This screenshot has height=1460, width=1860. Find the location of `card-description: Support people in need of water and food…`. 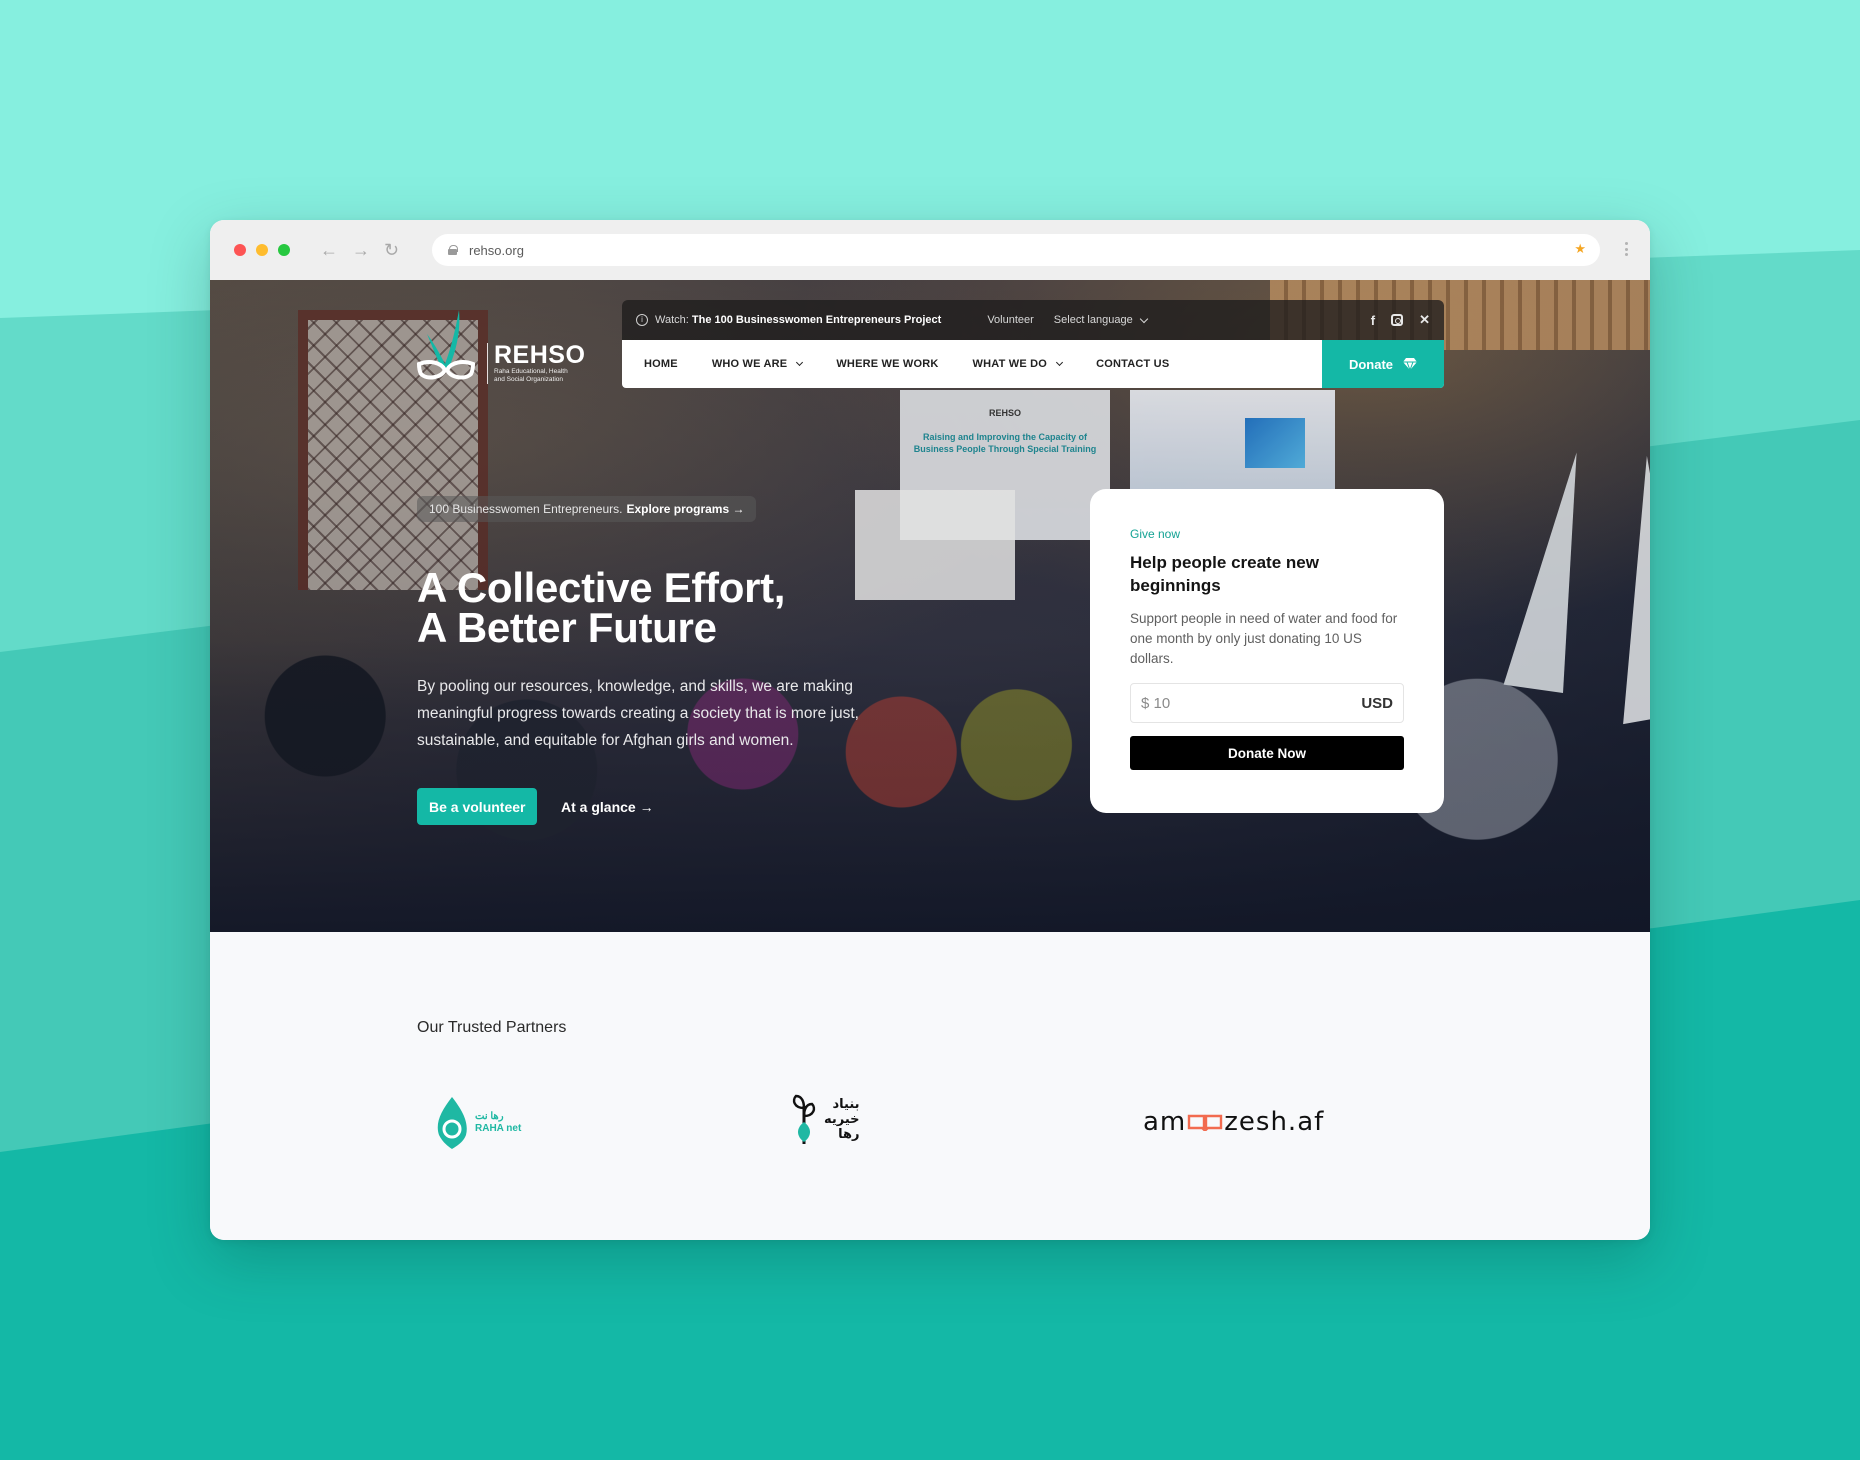

card-description: Support people in need of water and food… is located at coordinates (1264, 638).